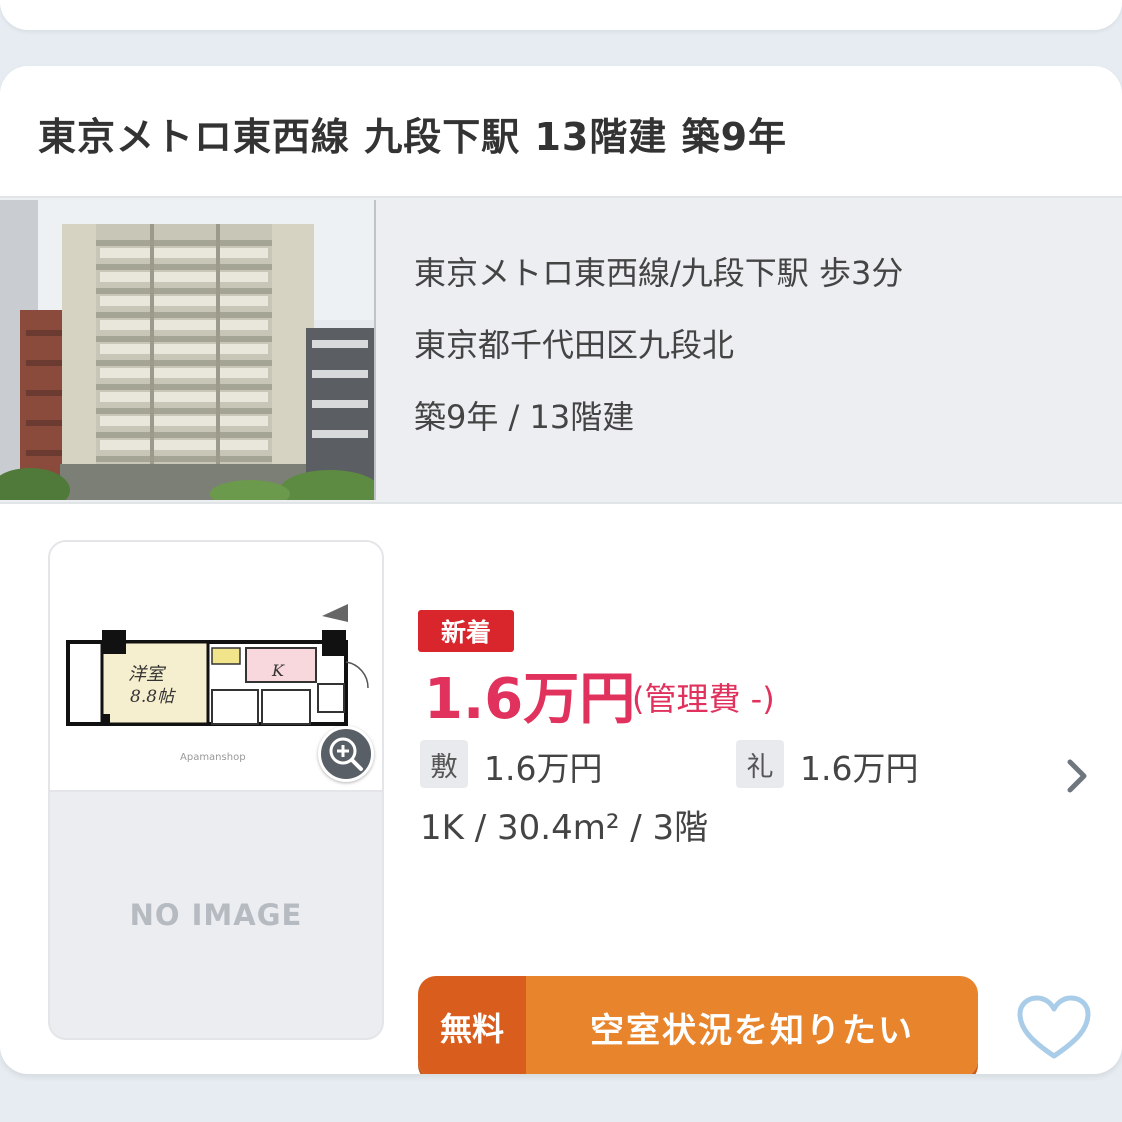 Image resolution: width=1122 pixels, height=1122 pixels. I want to click on free-label: 無料, so click(472, 1025).